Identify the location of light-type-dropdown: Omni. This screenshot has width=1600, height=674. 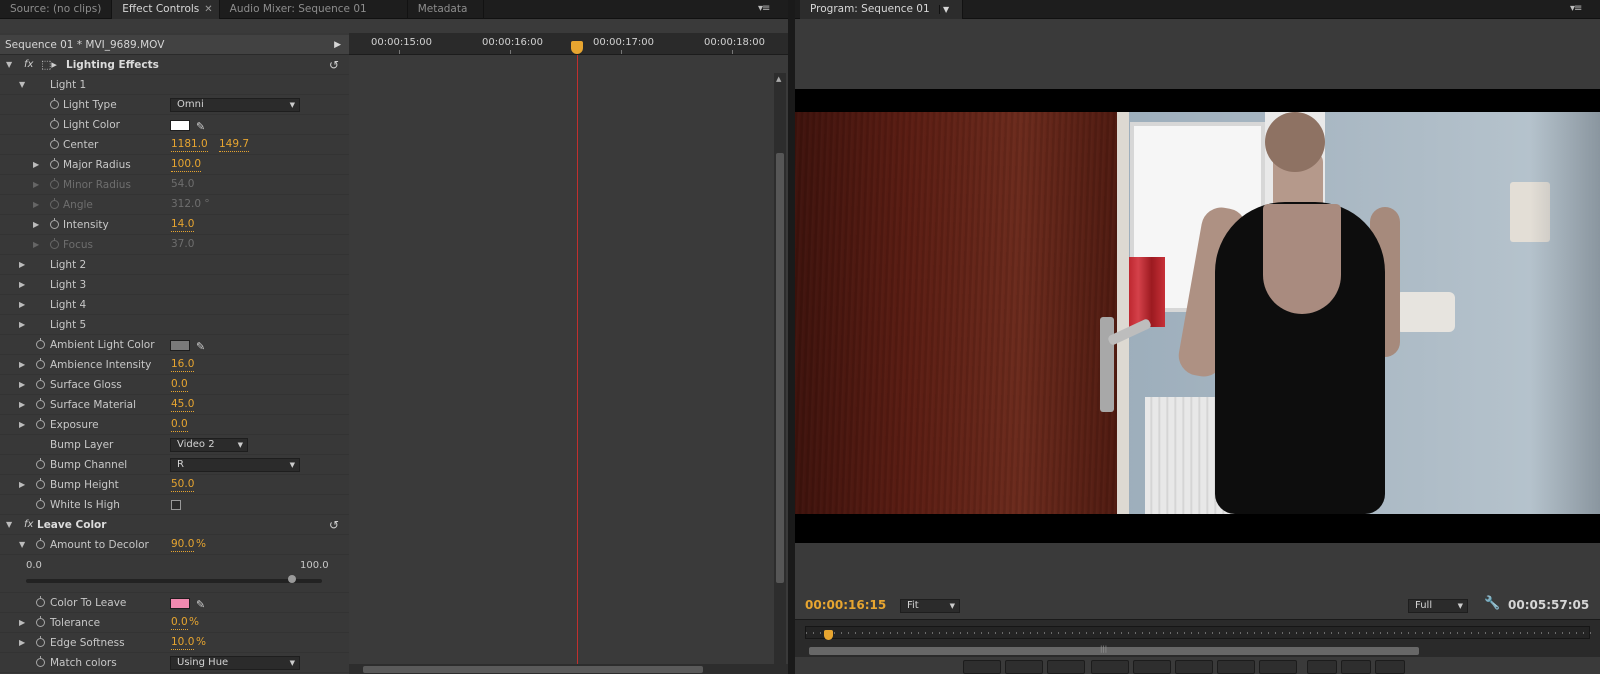
(235, 105).